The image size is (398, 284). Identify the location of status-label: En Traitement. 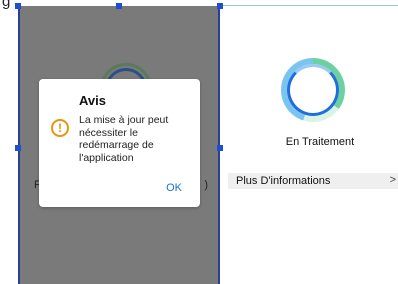
(320, 142).